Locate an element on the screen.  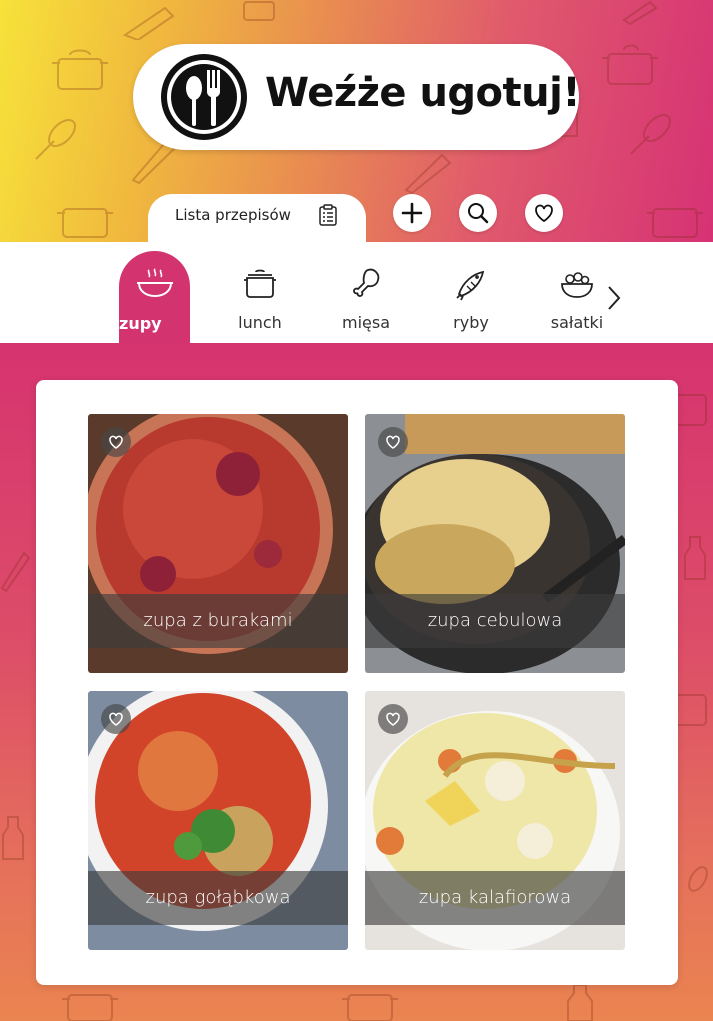
category-meat: mięsa is located at coordinates (366, 292).